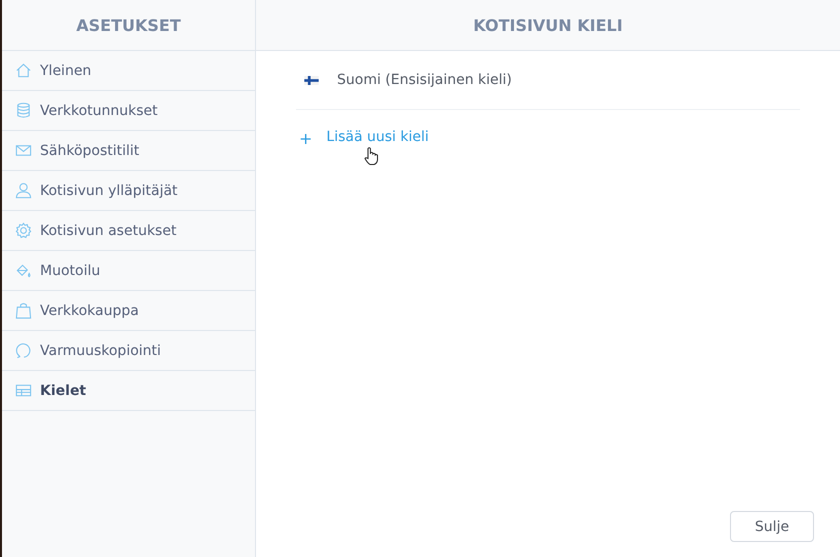 The image size is (840, 557). I want to click on close-button: Sulje, so click(772, 526).